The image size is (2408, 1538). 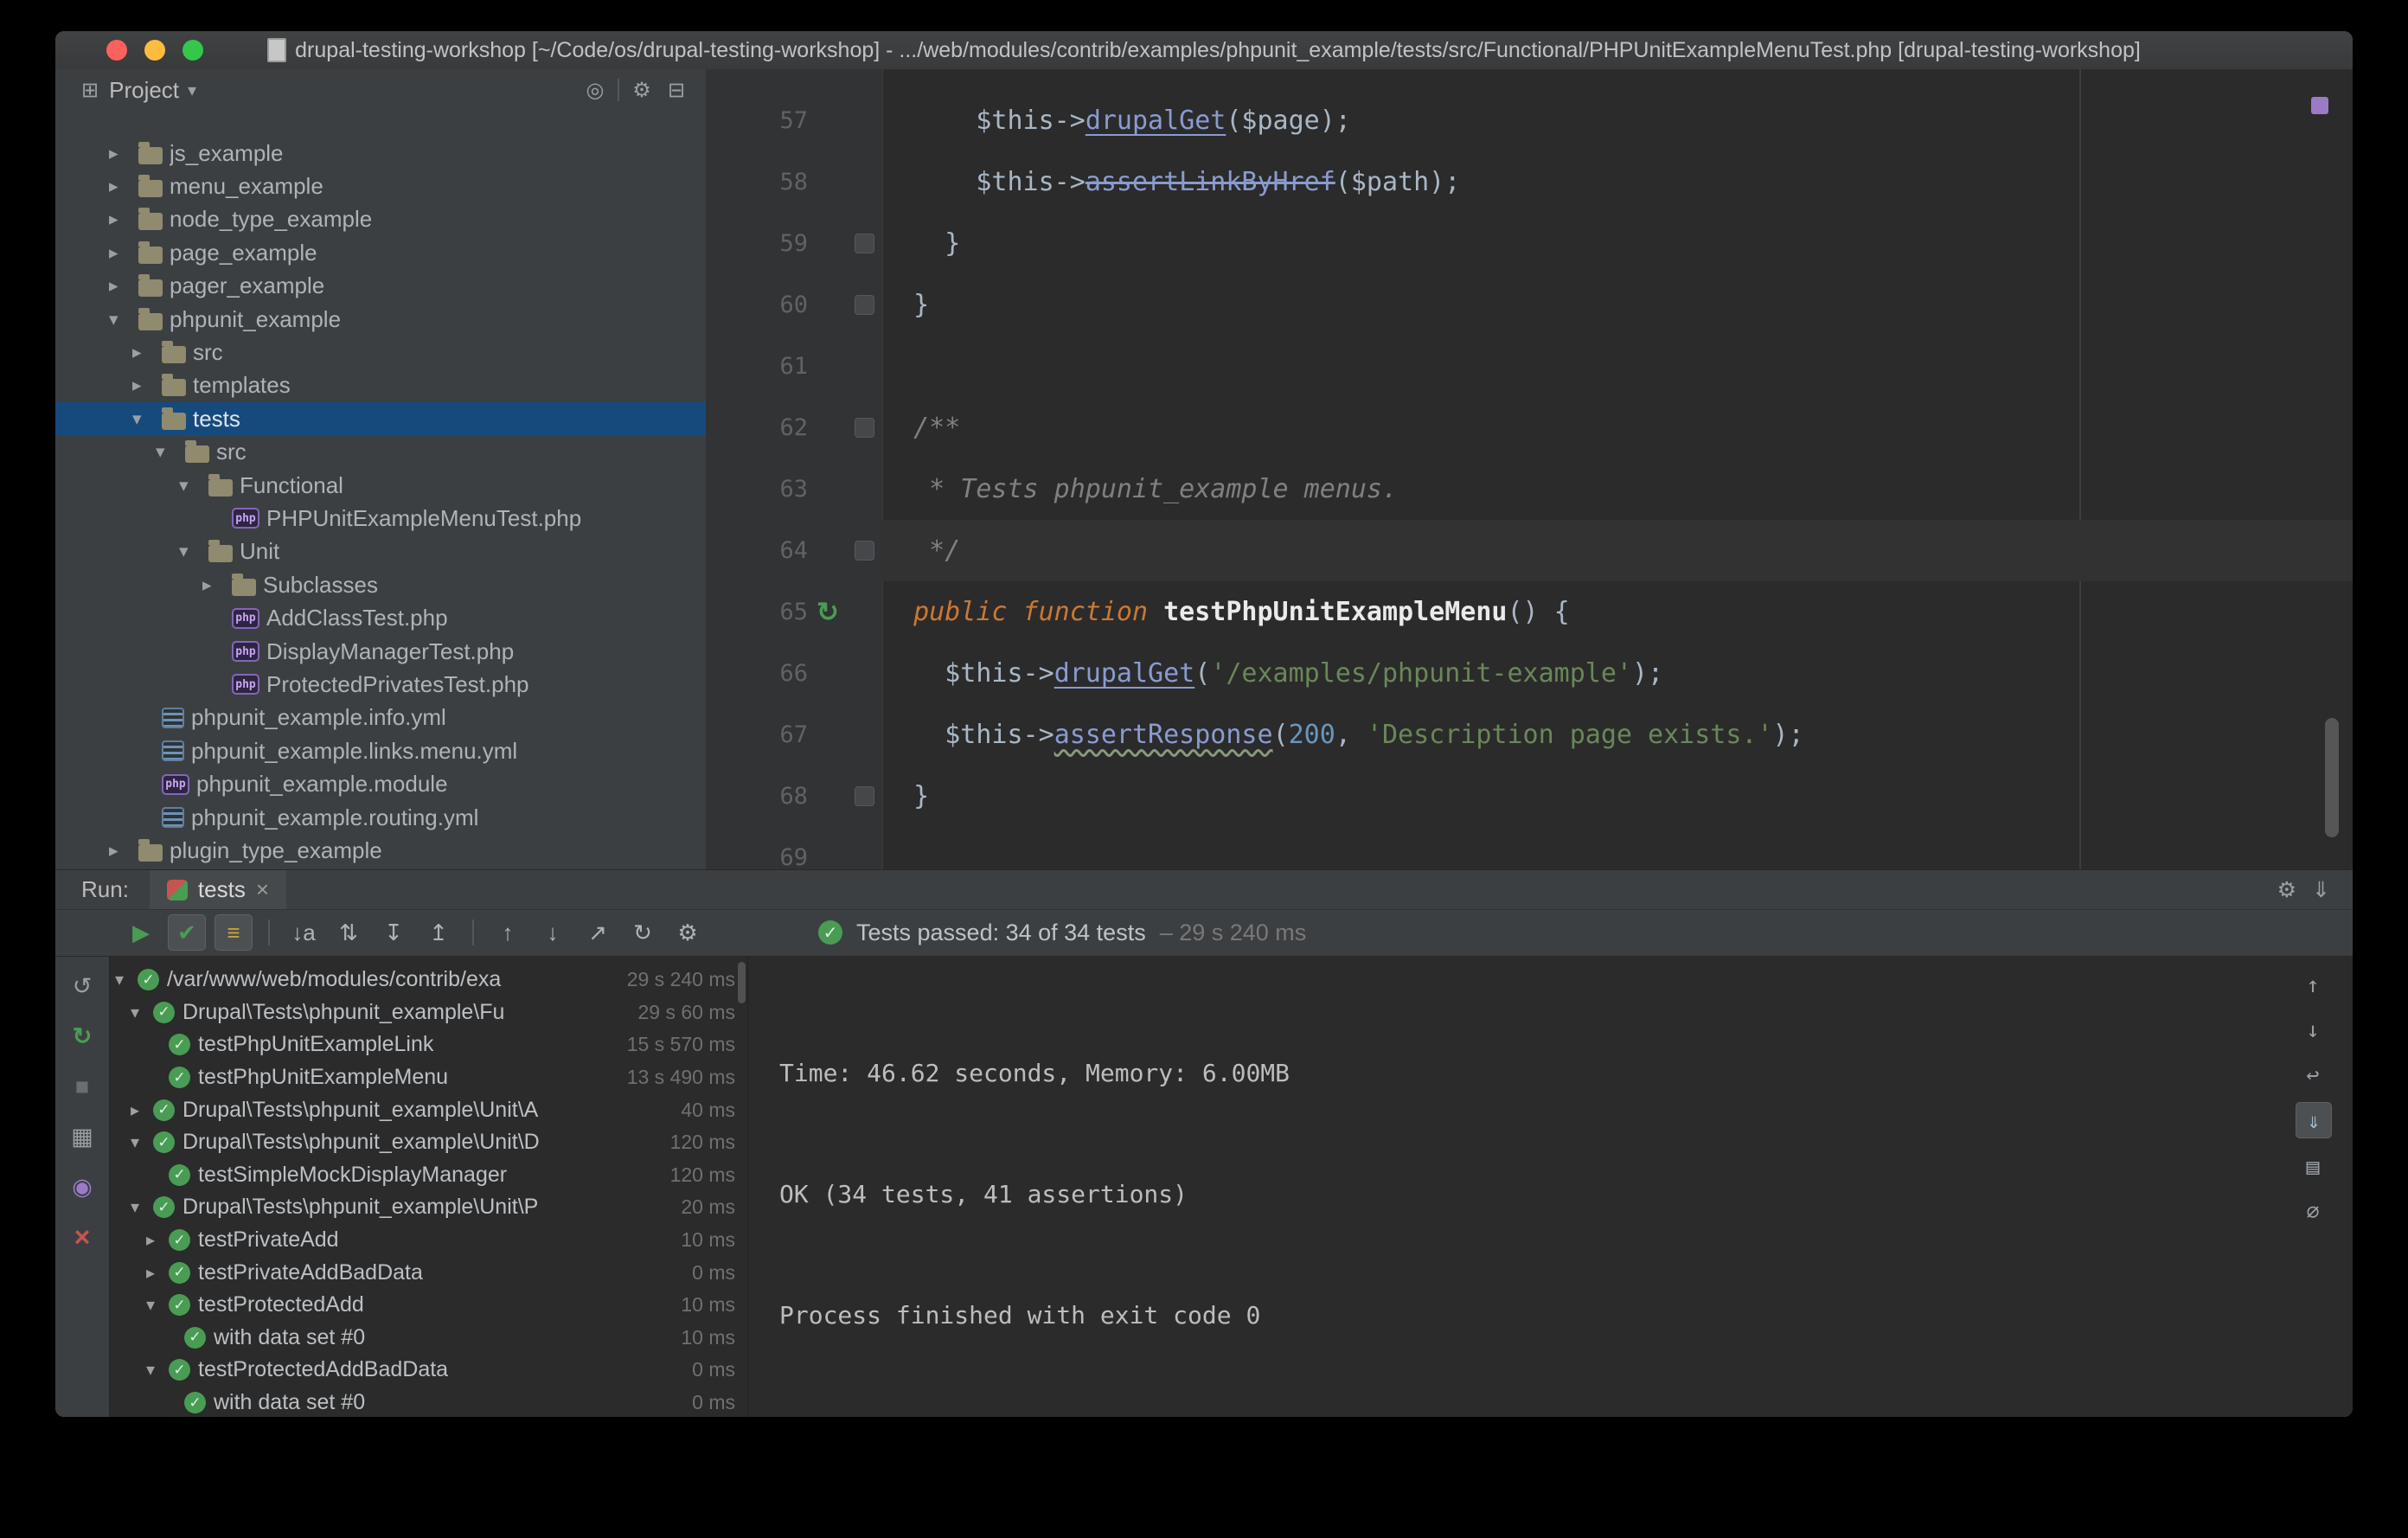 I want to click on project-tree-item: ▾ Unit, so click(x=380, y=552).